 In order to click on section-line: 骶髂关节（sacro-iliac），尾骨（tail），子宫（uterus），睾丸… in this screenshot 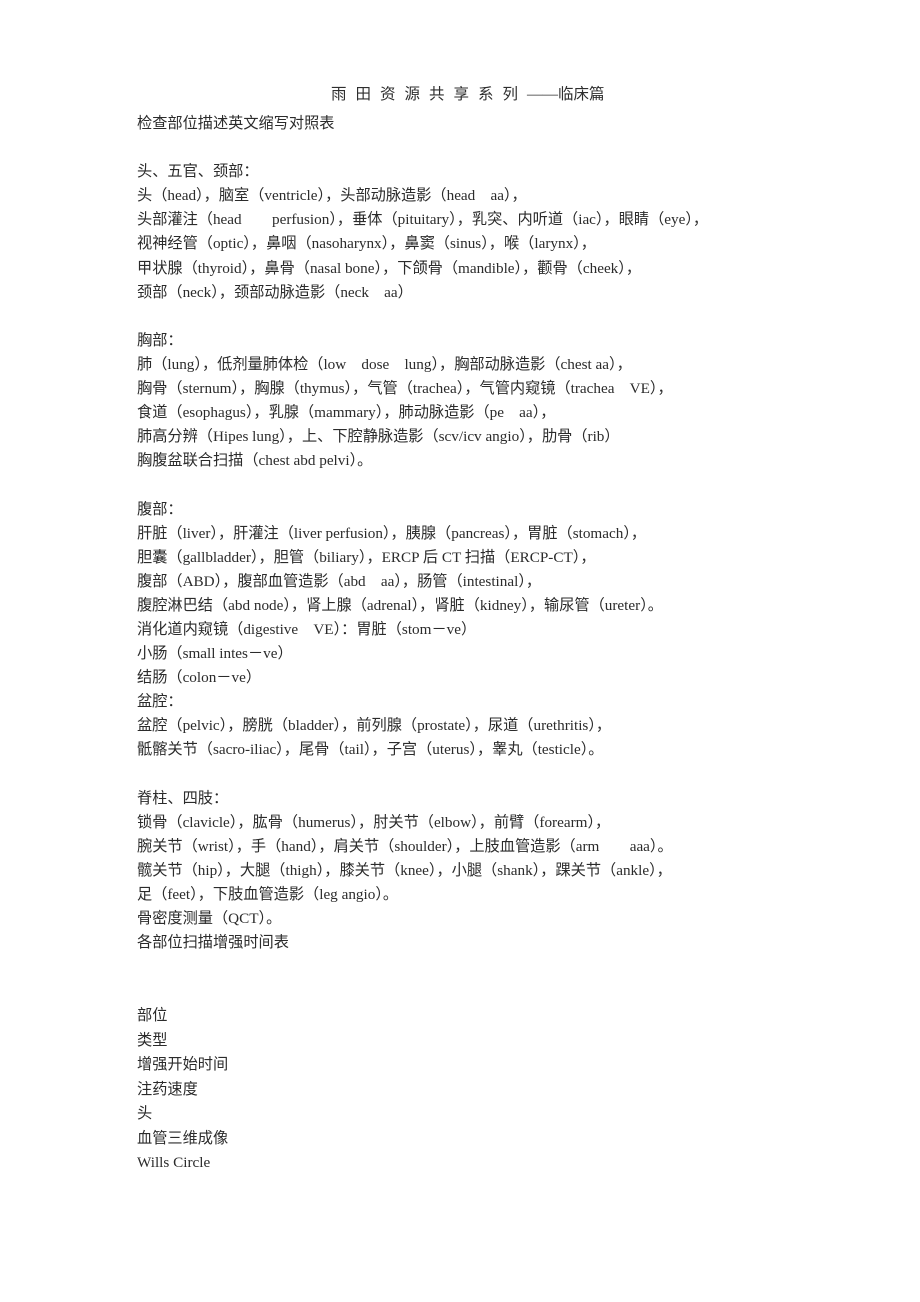, I will do `click(370, 750)`.